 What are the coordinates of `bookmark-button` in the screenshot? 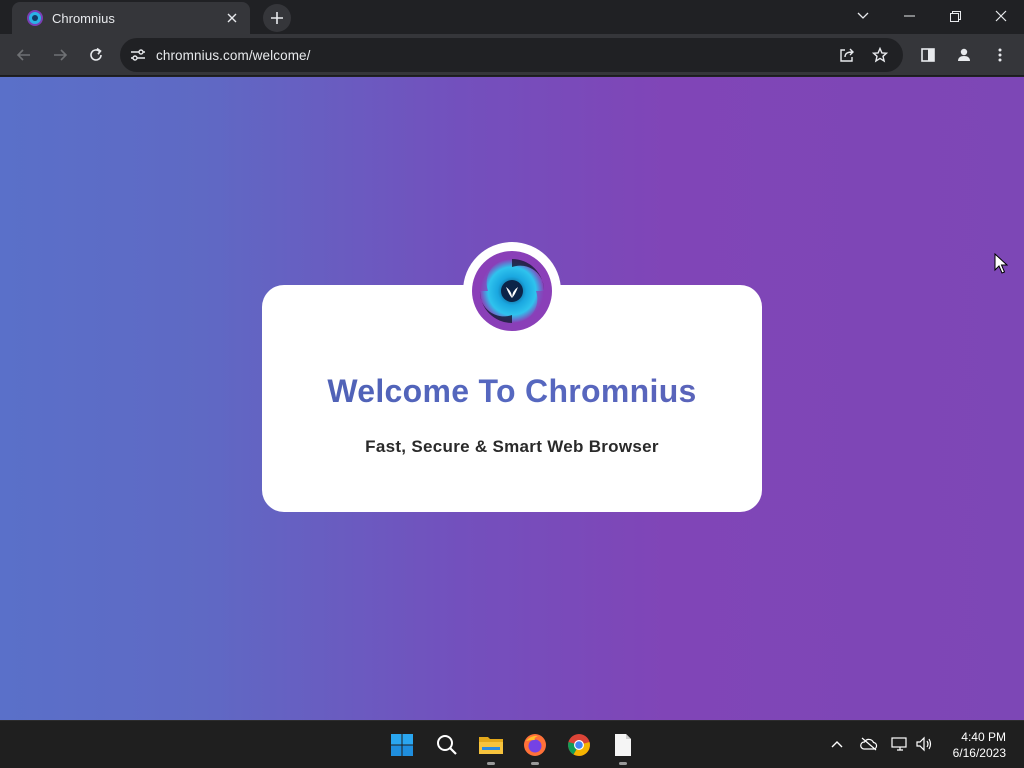 It's located at (880, 55).